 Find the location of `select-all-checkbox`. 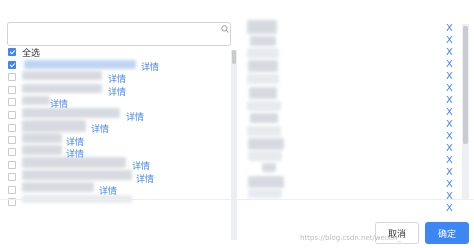

select-all-checkbox is located at coordinates (12, 52).